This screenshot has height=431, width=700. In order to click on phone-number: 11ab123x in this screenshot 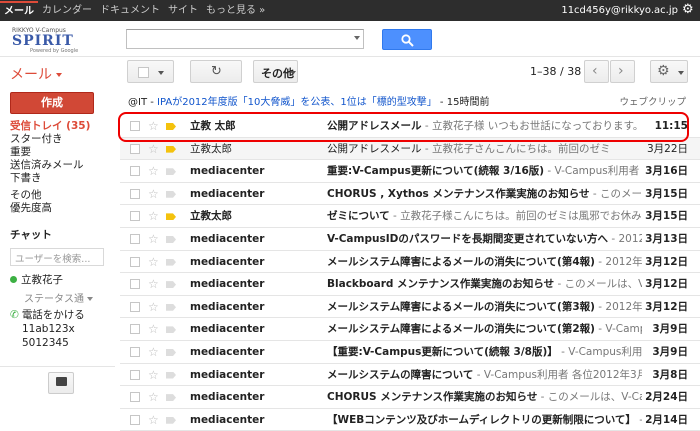, I will do `click(48, 329)`.